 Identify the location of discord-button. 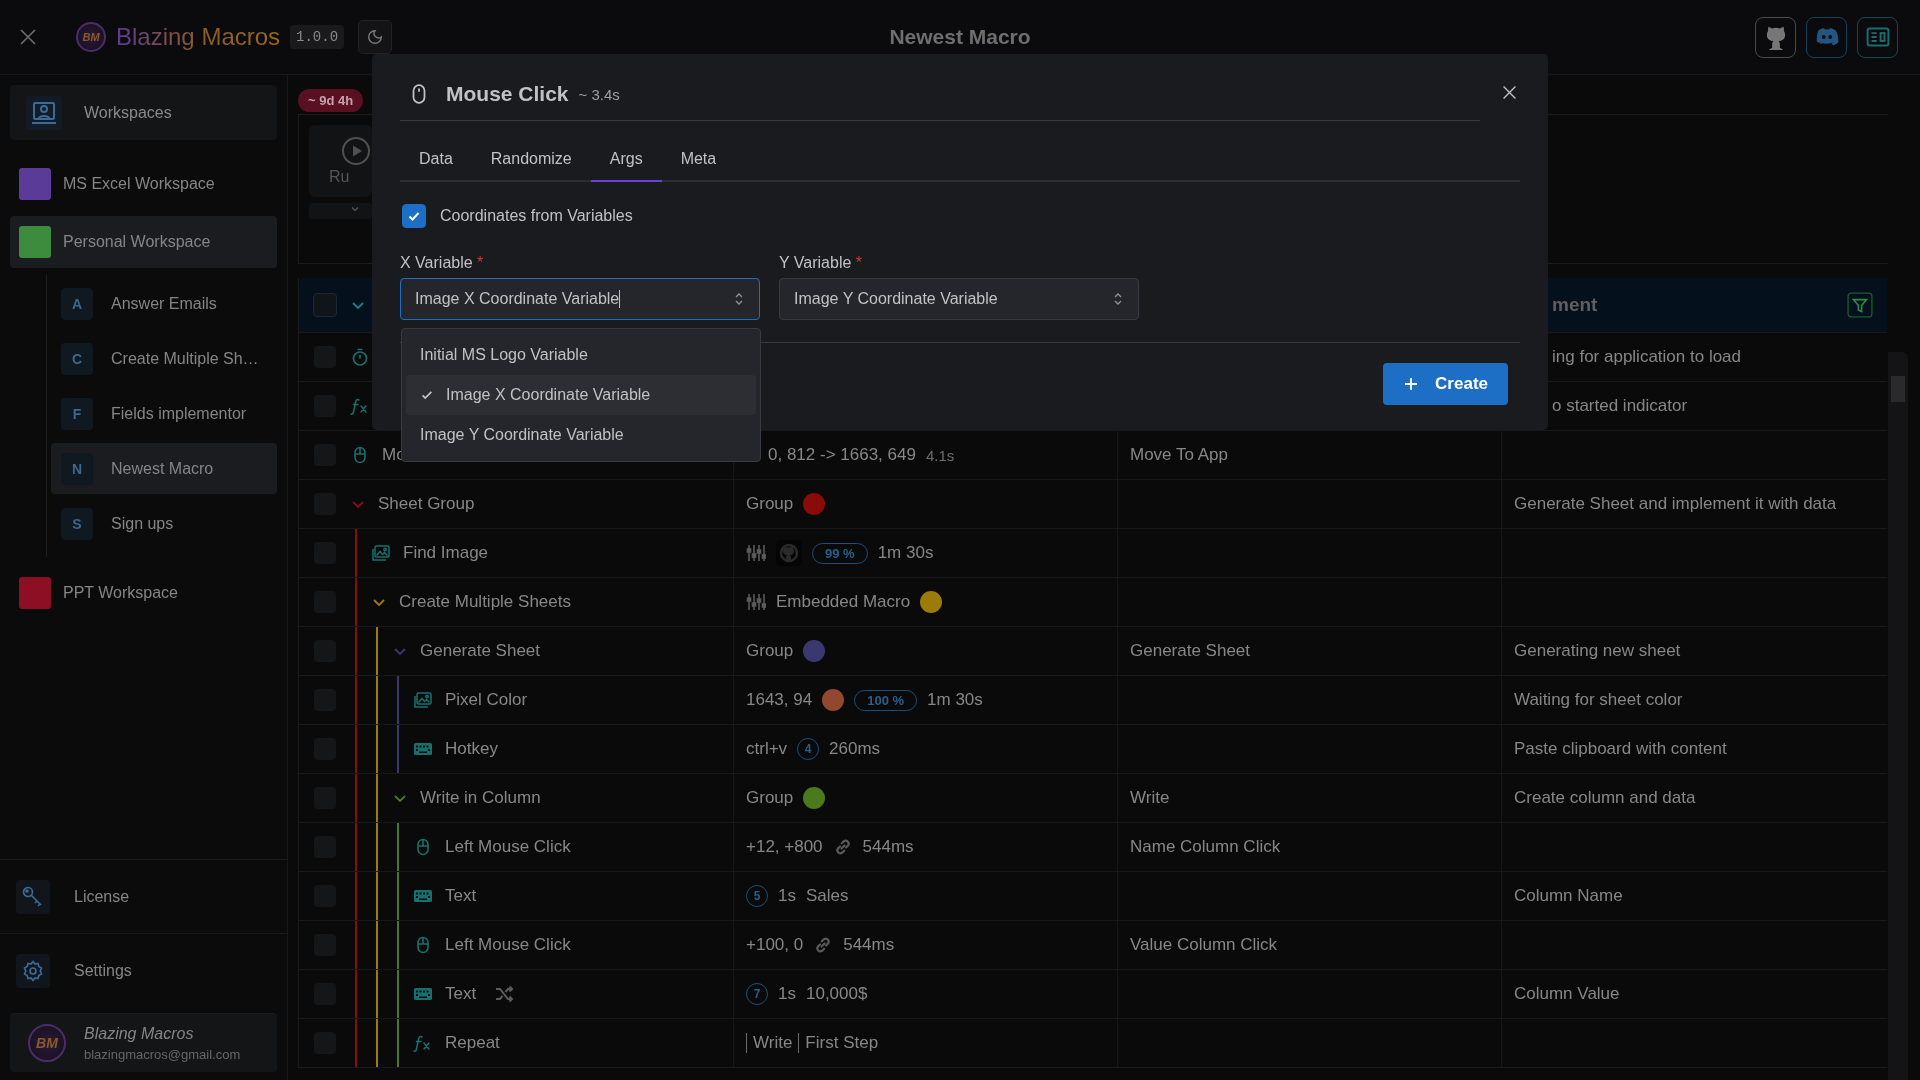
(1826, 37).